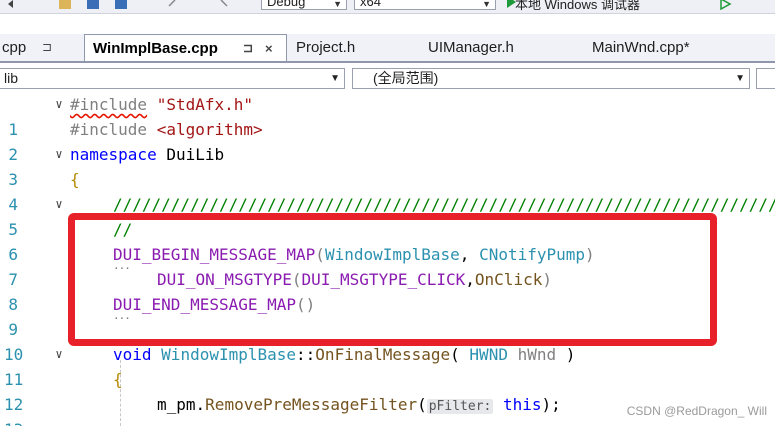  What do you see at coordinates (765, 78) in the screenshot?
I see `member-dropdown` at bounding box center [765, 78].